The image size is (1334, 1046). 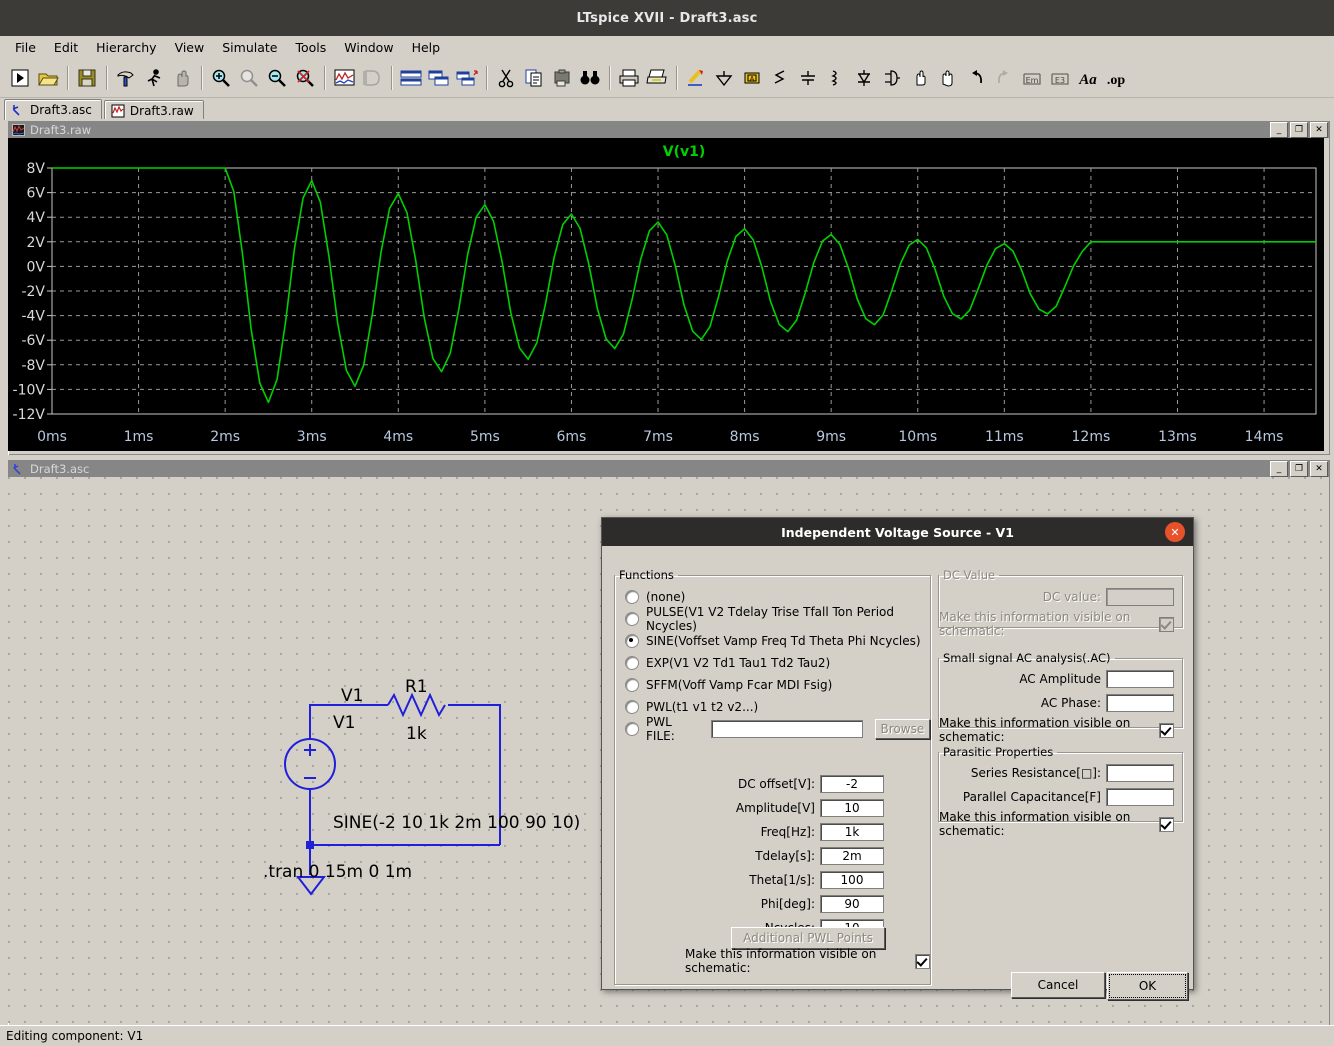 I want to click on cut-icon, so click(x=506, y=78).